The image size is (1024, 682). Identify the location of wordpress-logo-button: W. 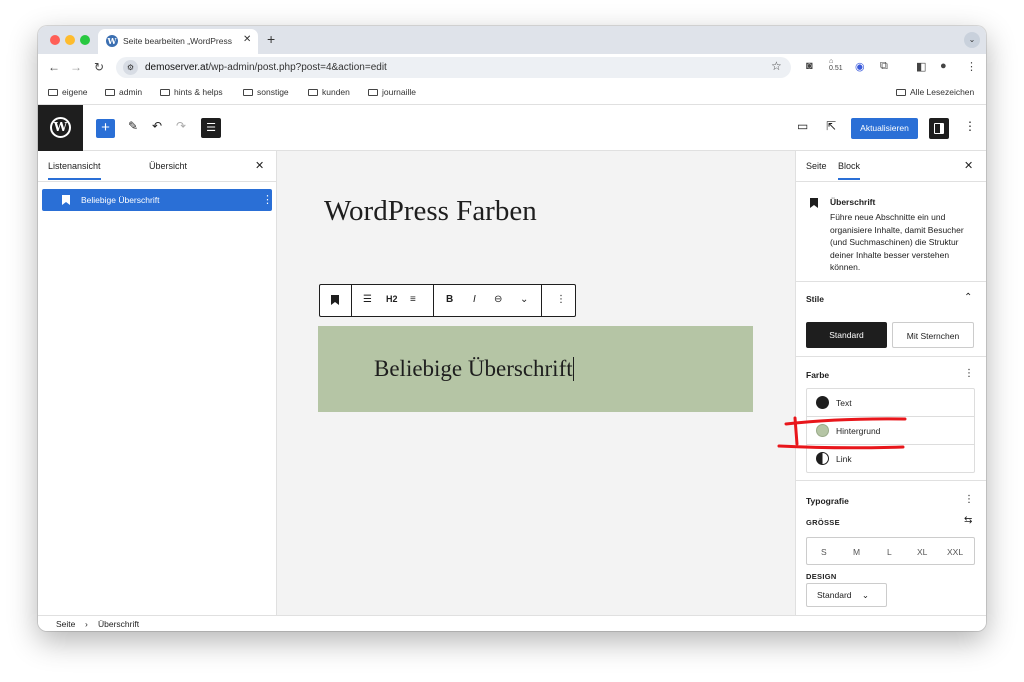
(60, 128).